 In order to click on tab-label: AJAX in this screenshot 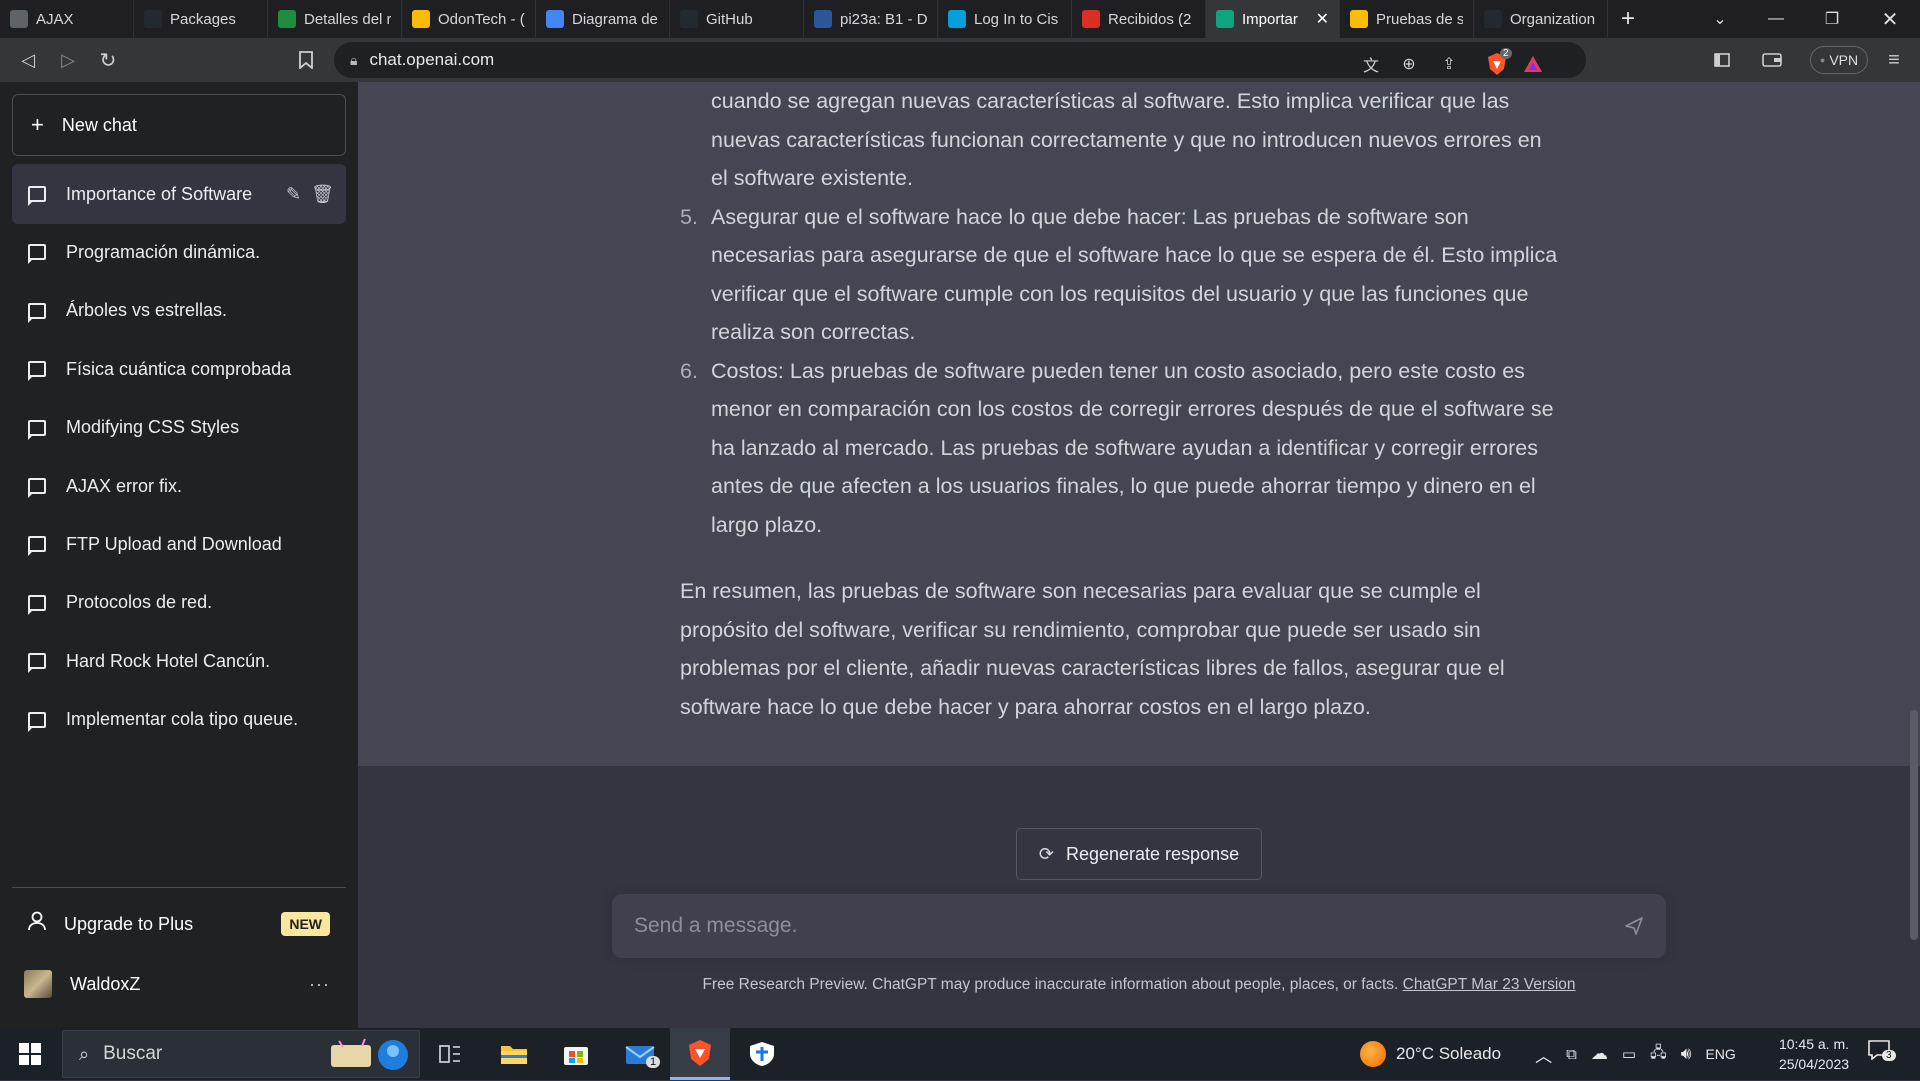, I will do `click(55, 19)`.